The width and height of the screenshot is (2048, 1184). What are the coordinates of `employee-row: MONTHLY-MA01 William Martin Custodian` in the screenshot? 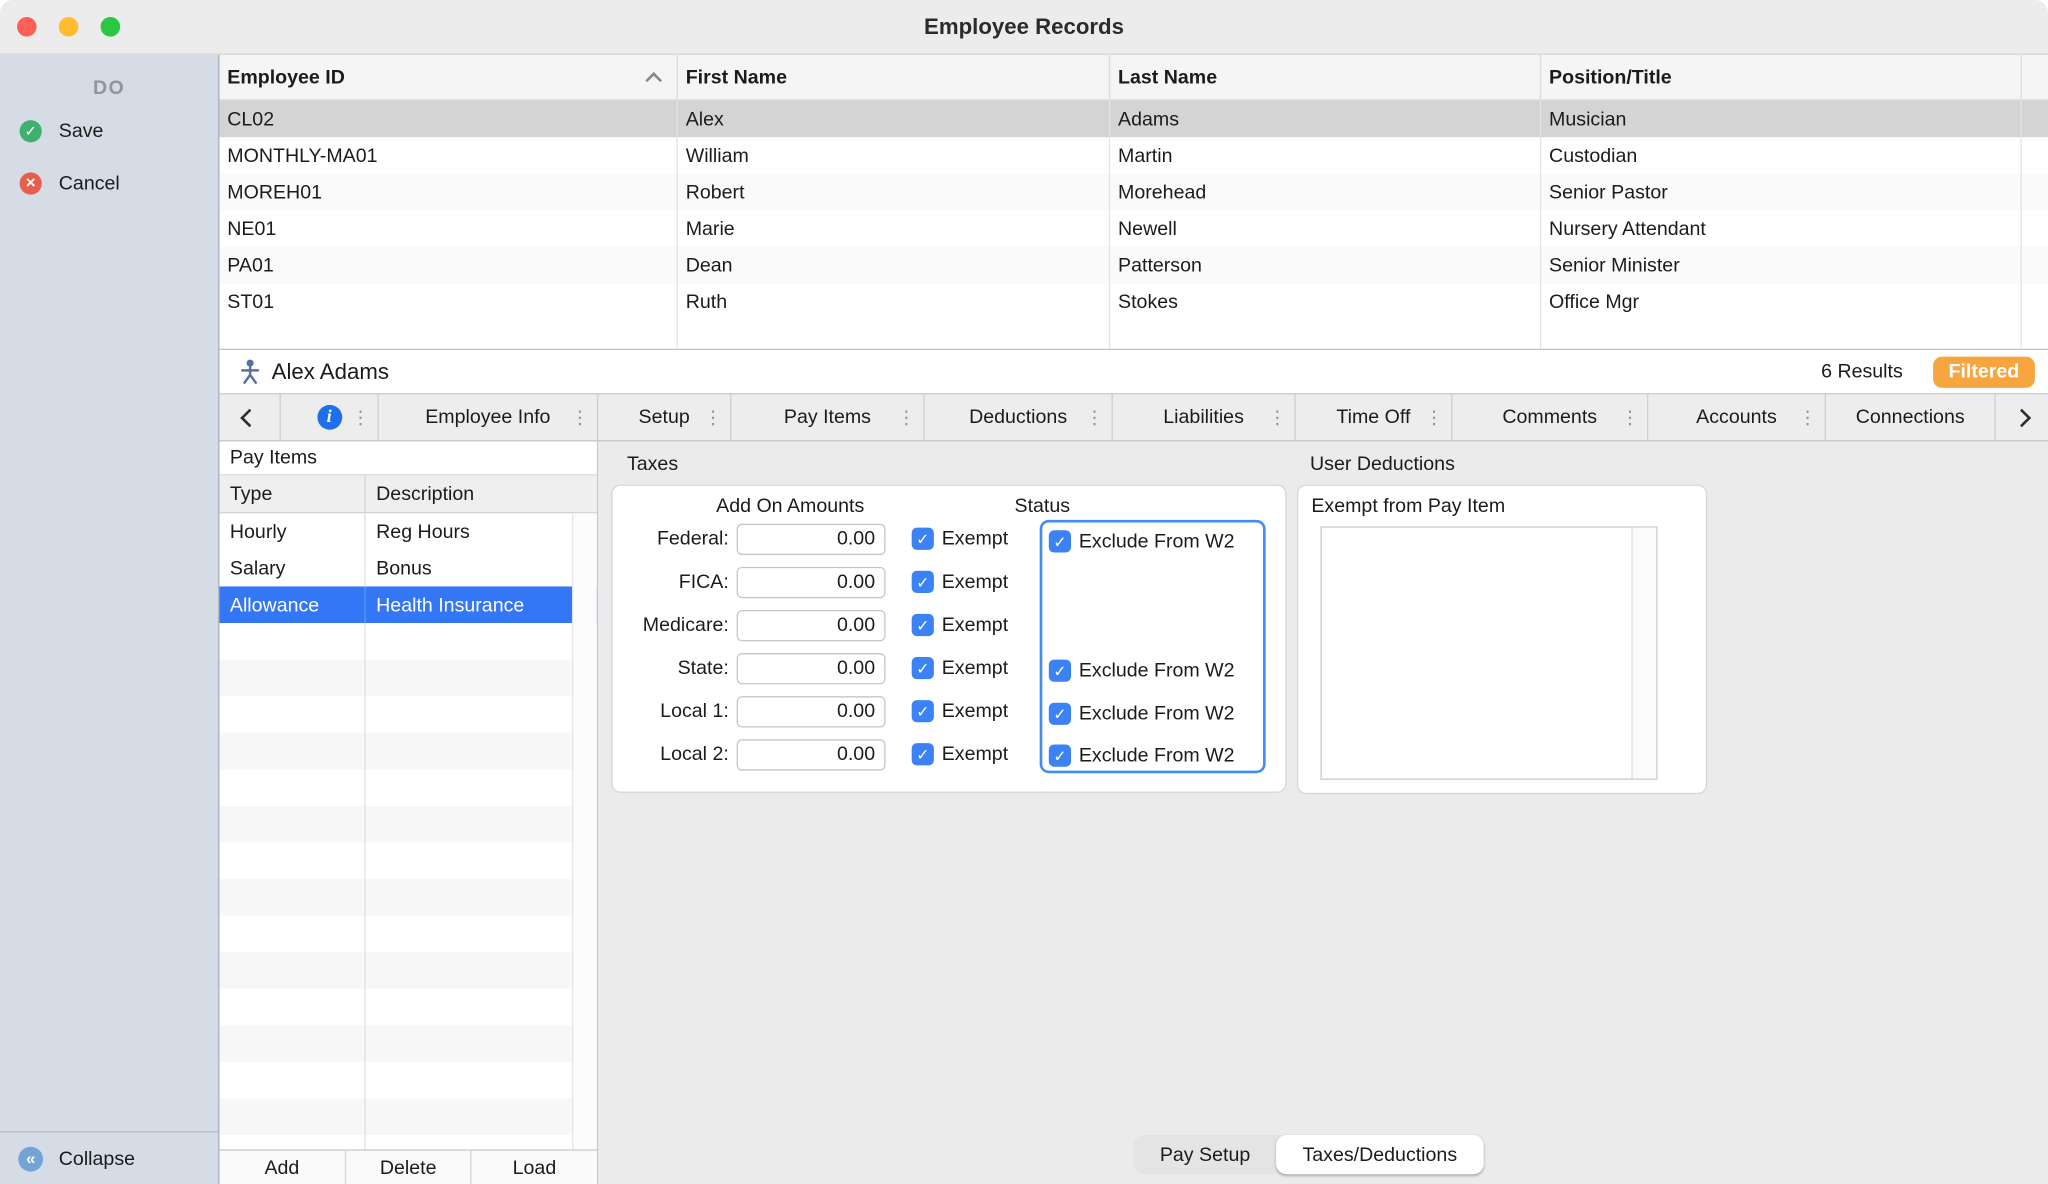 It's located at (1133, 155).